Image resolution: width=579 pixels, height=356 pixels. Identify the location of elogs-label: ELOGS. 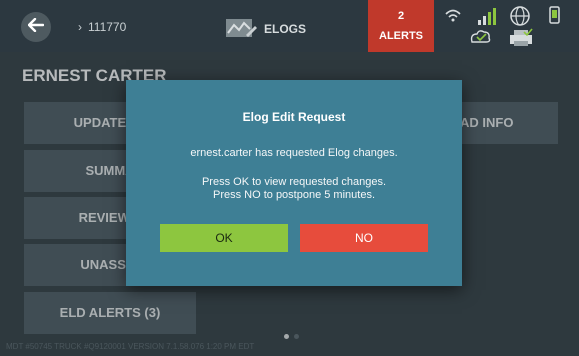
(285, 29).